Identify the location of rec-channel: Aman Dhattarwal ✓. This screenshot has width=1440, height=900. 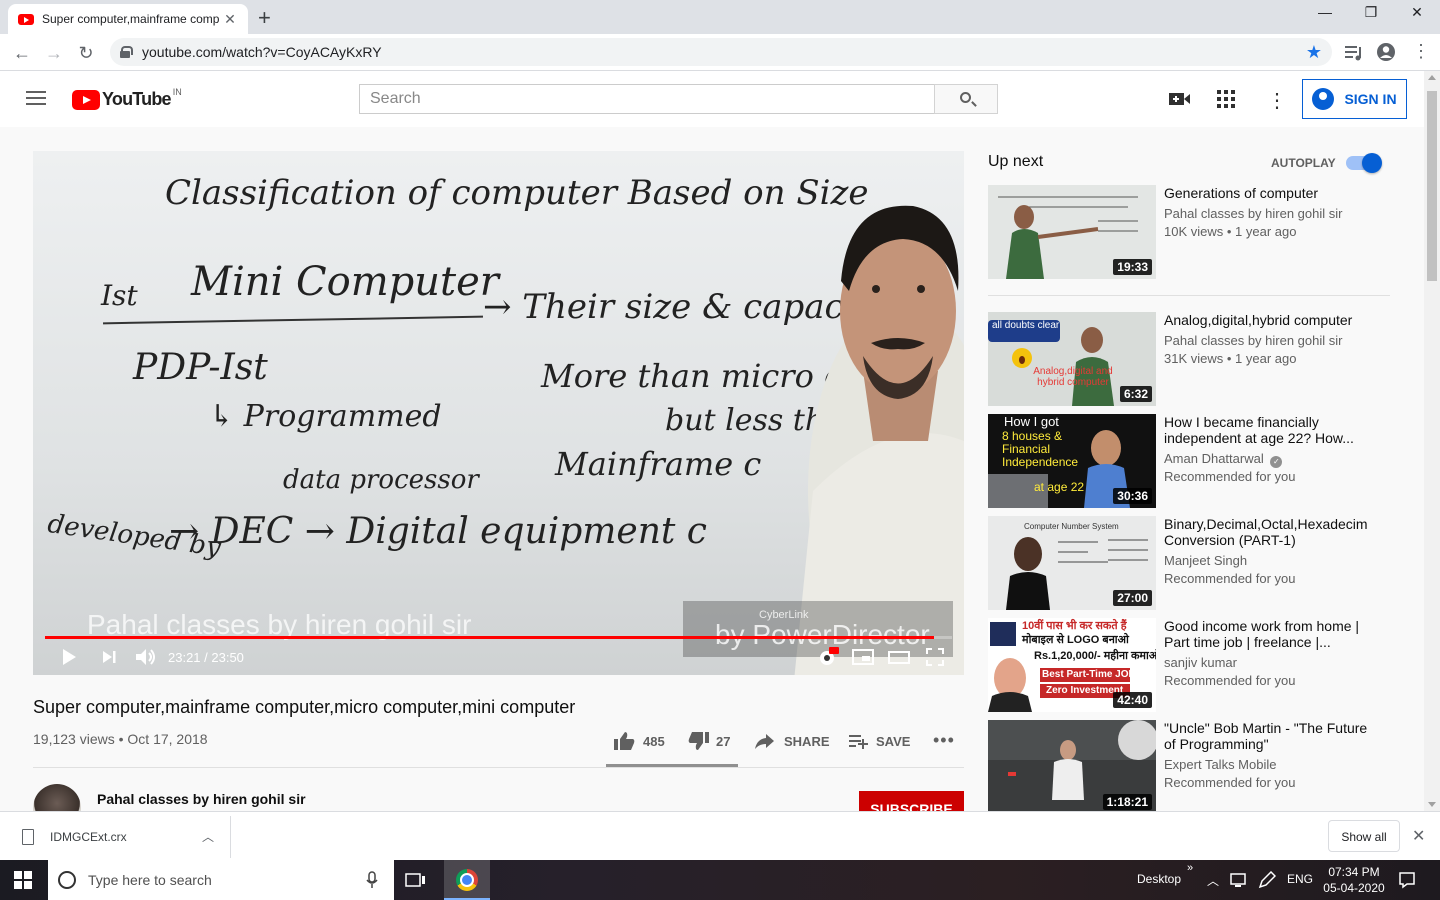
(1223, 459).